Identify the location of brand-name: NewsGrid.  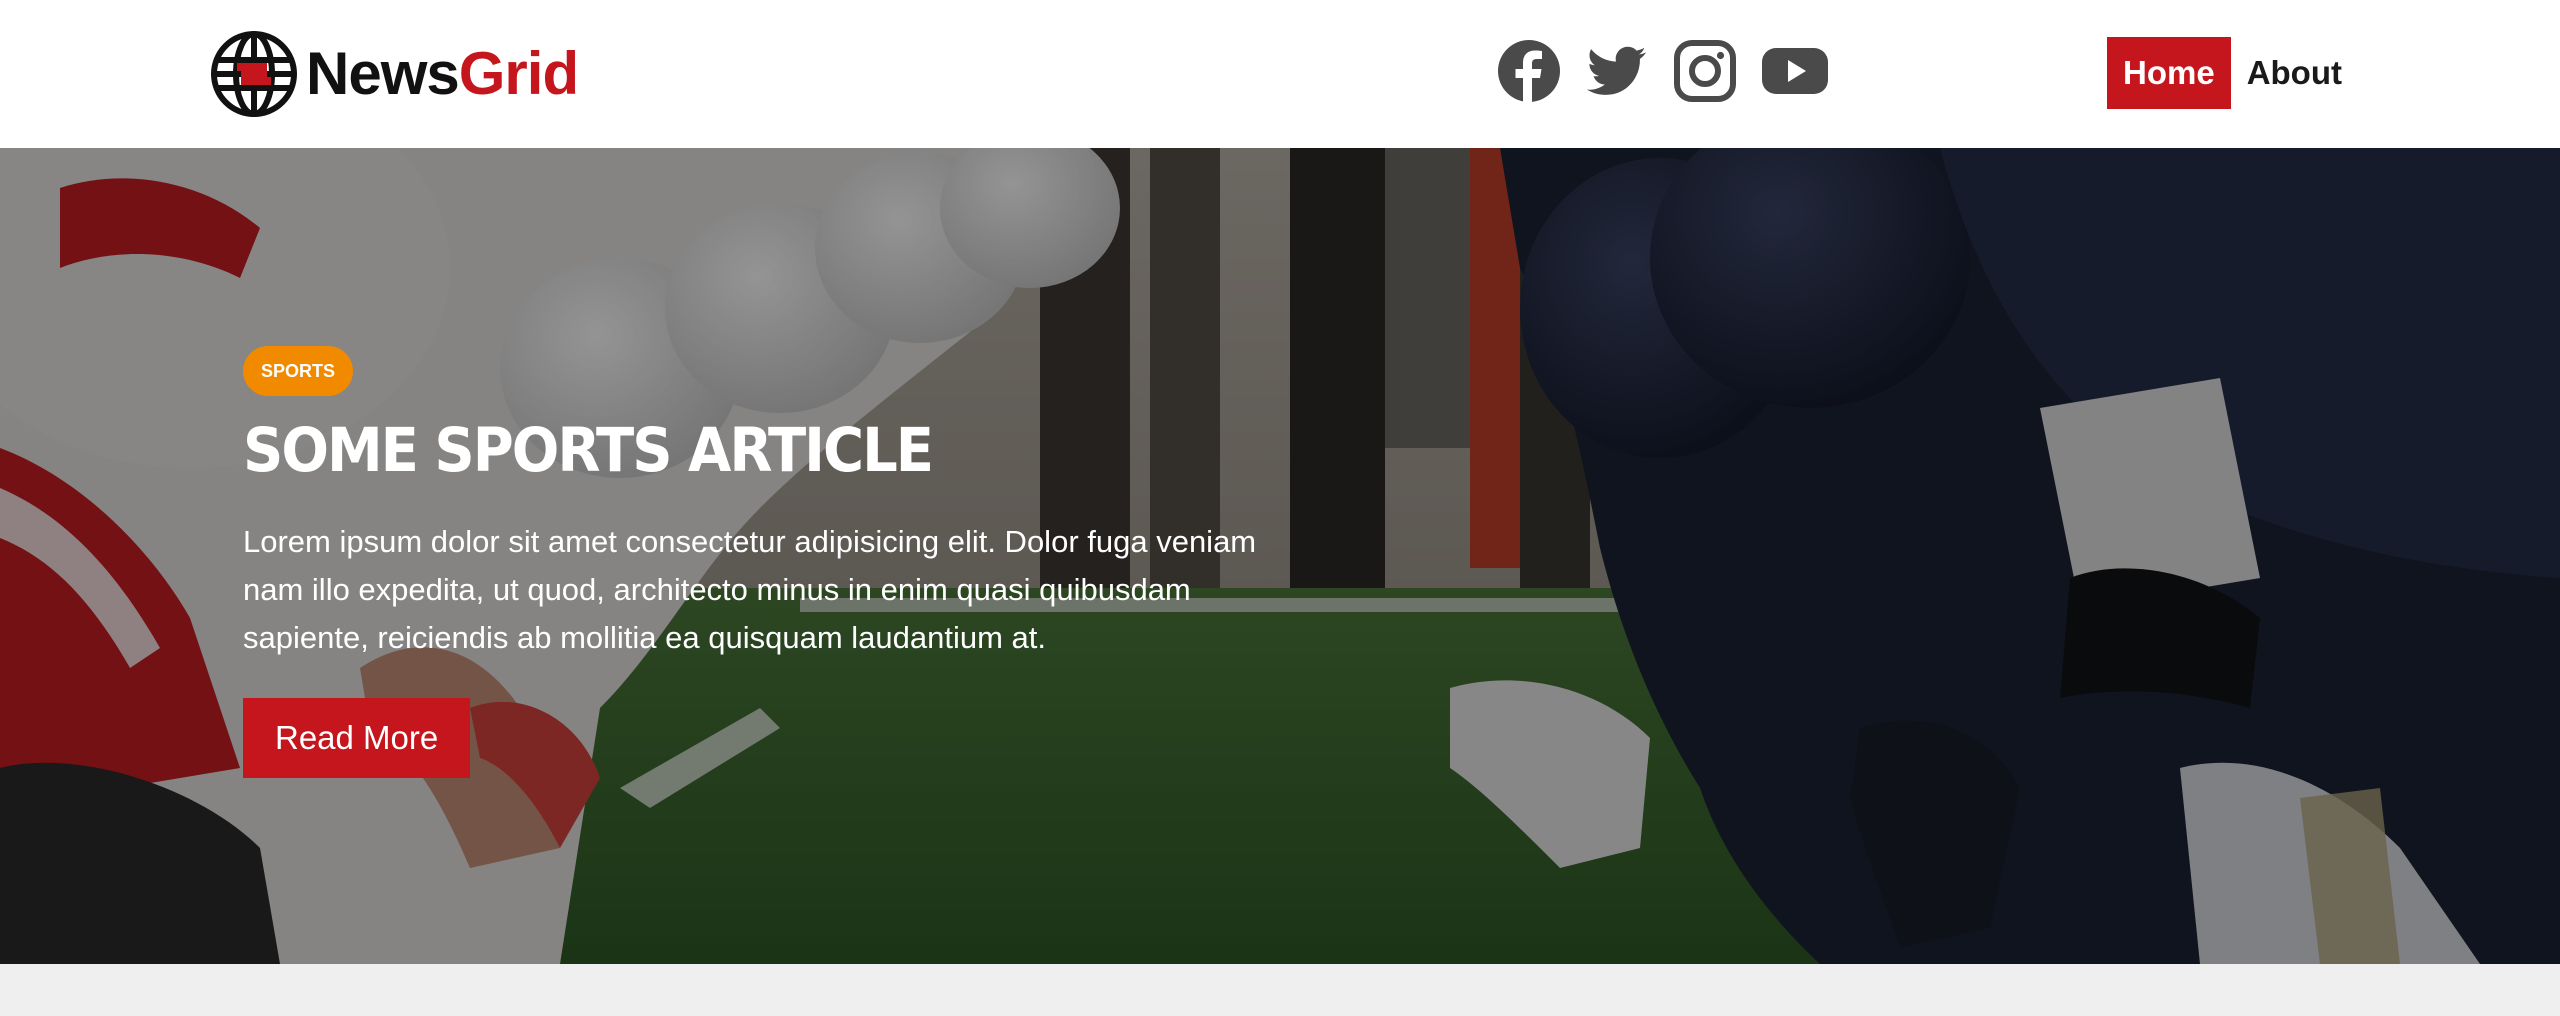
(442, 74).